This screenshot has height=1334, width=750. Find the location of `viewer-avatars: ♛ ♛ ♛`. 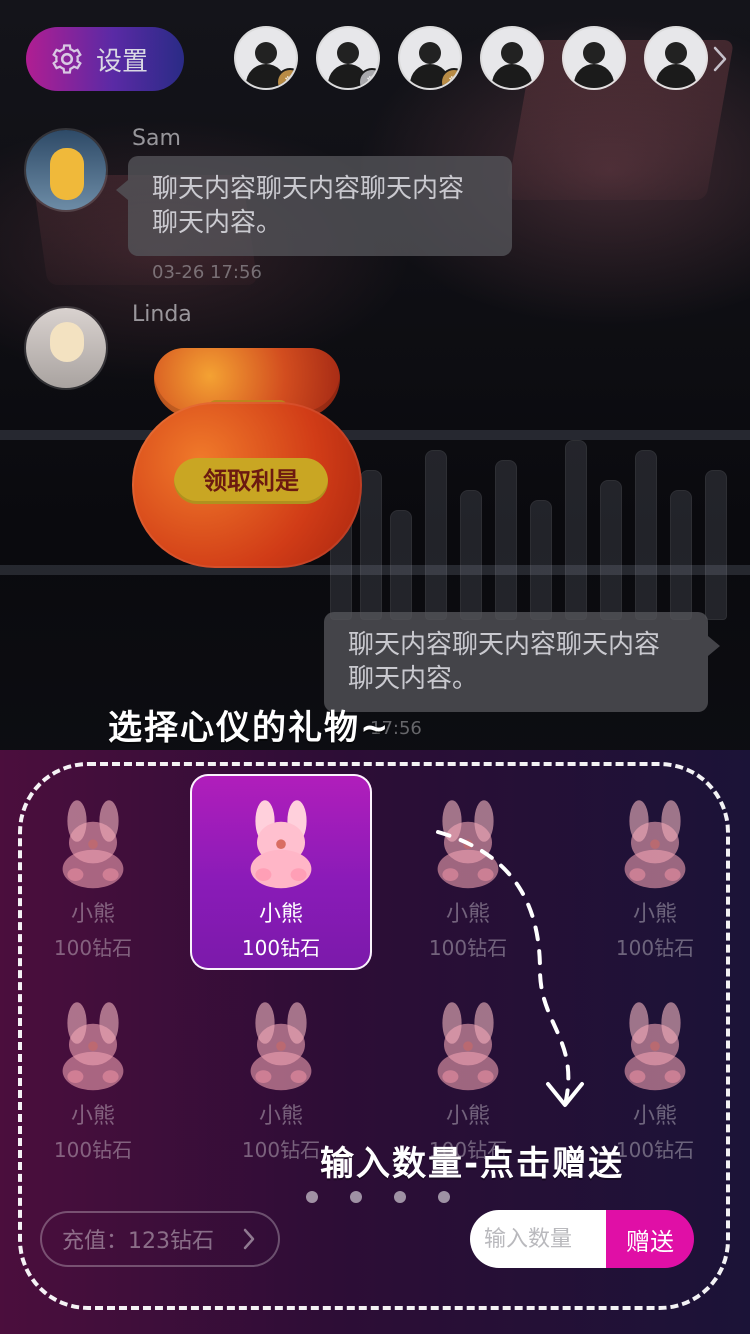

viewer-avatars: ♛ ♛ ♛ is located at coordinates (471, 60).